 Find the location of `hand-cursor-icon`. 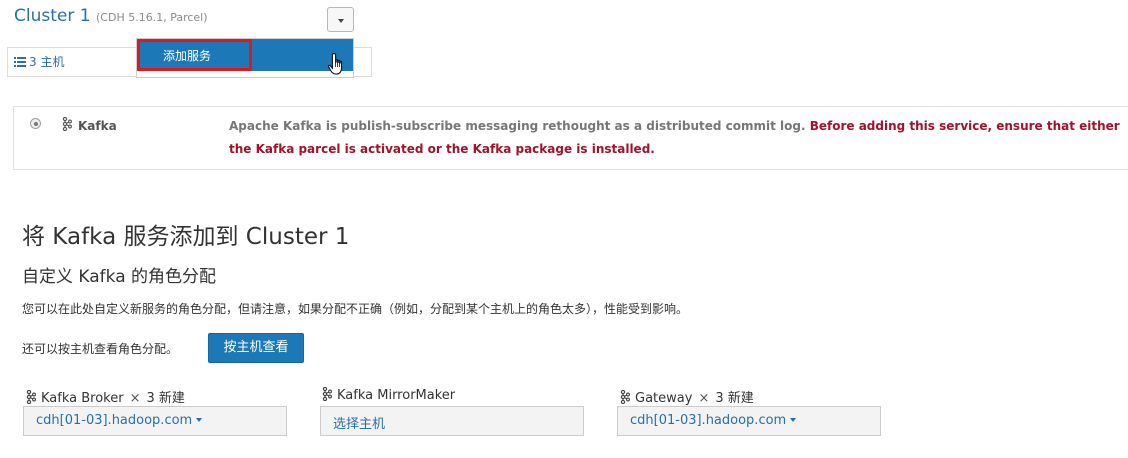

hand-cursor-icon is located at coordinates (335, 63).